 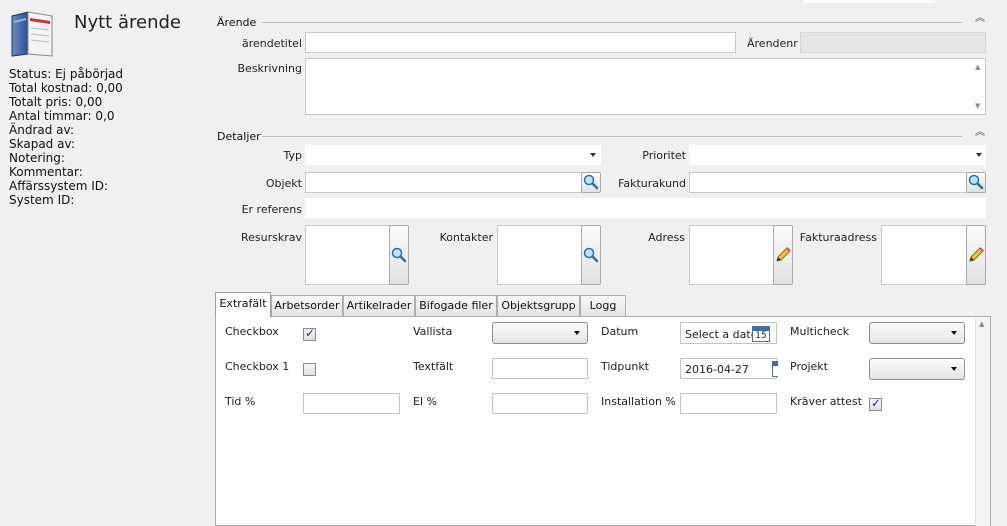 I want to click on tab-objektsgrupp: Objektsgrupp, so click(x=538, y=305).